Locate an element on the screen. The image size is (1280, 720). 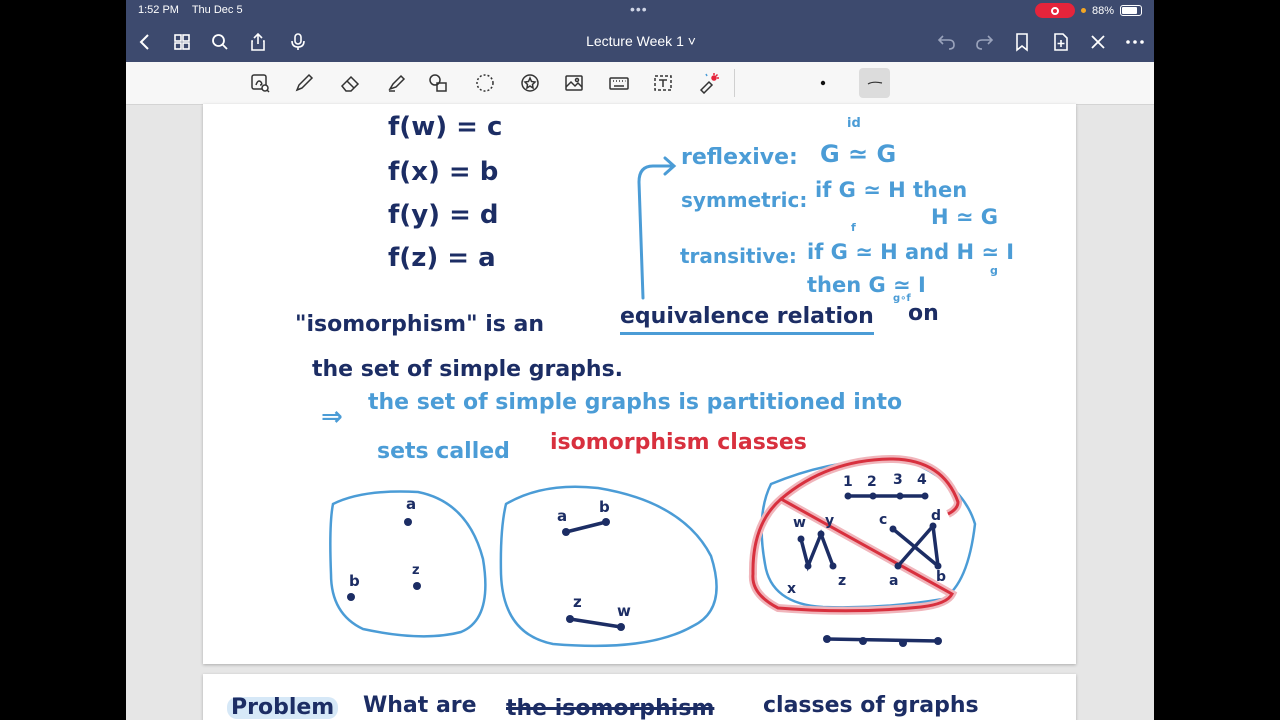
bookmark-icon is located at coordinates (1022, 42).